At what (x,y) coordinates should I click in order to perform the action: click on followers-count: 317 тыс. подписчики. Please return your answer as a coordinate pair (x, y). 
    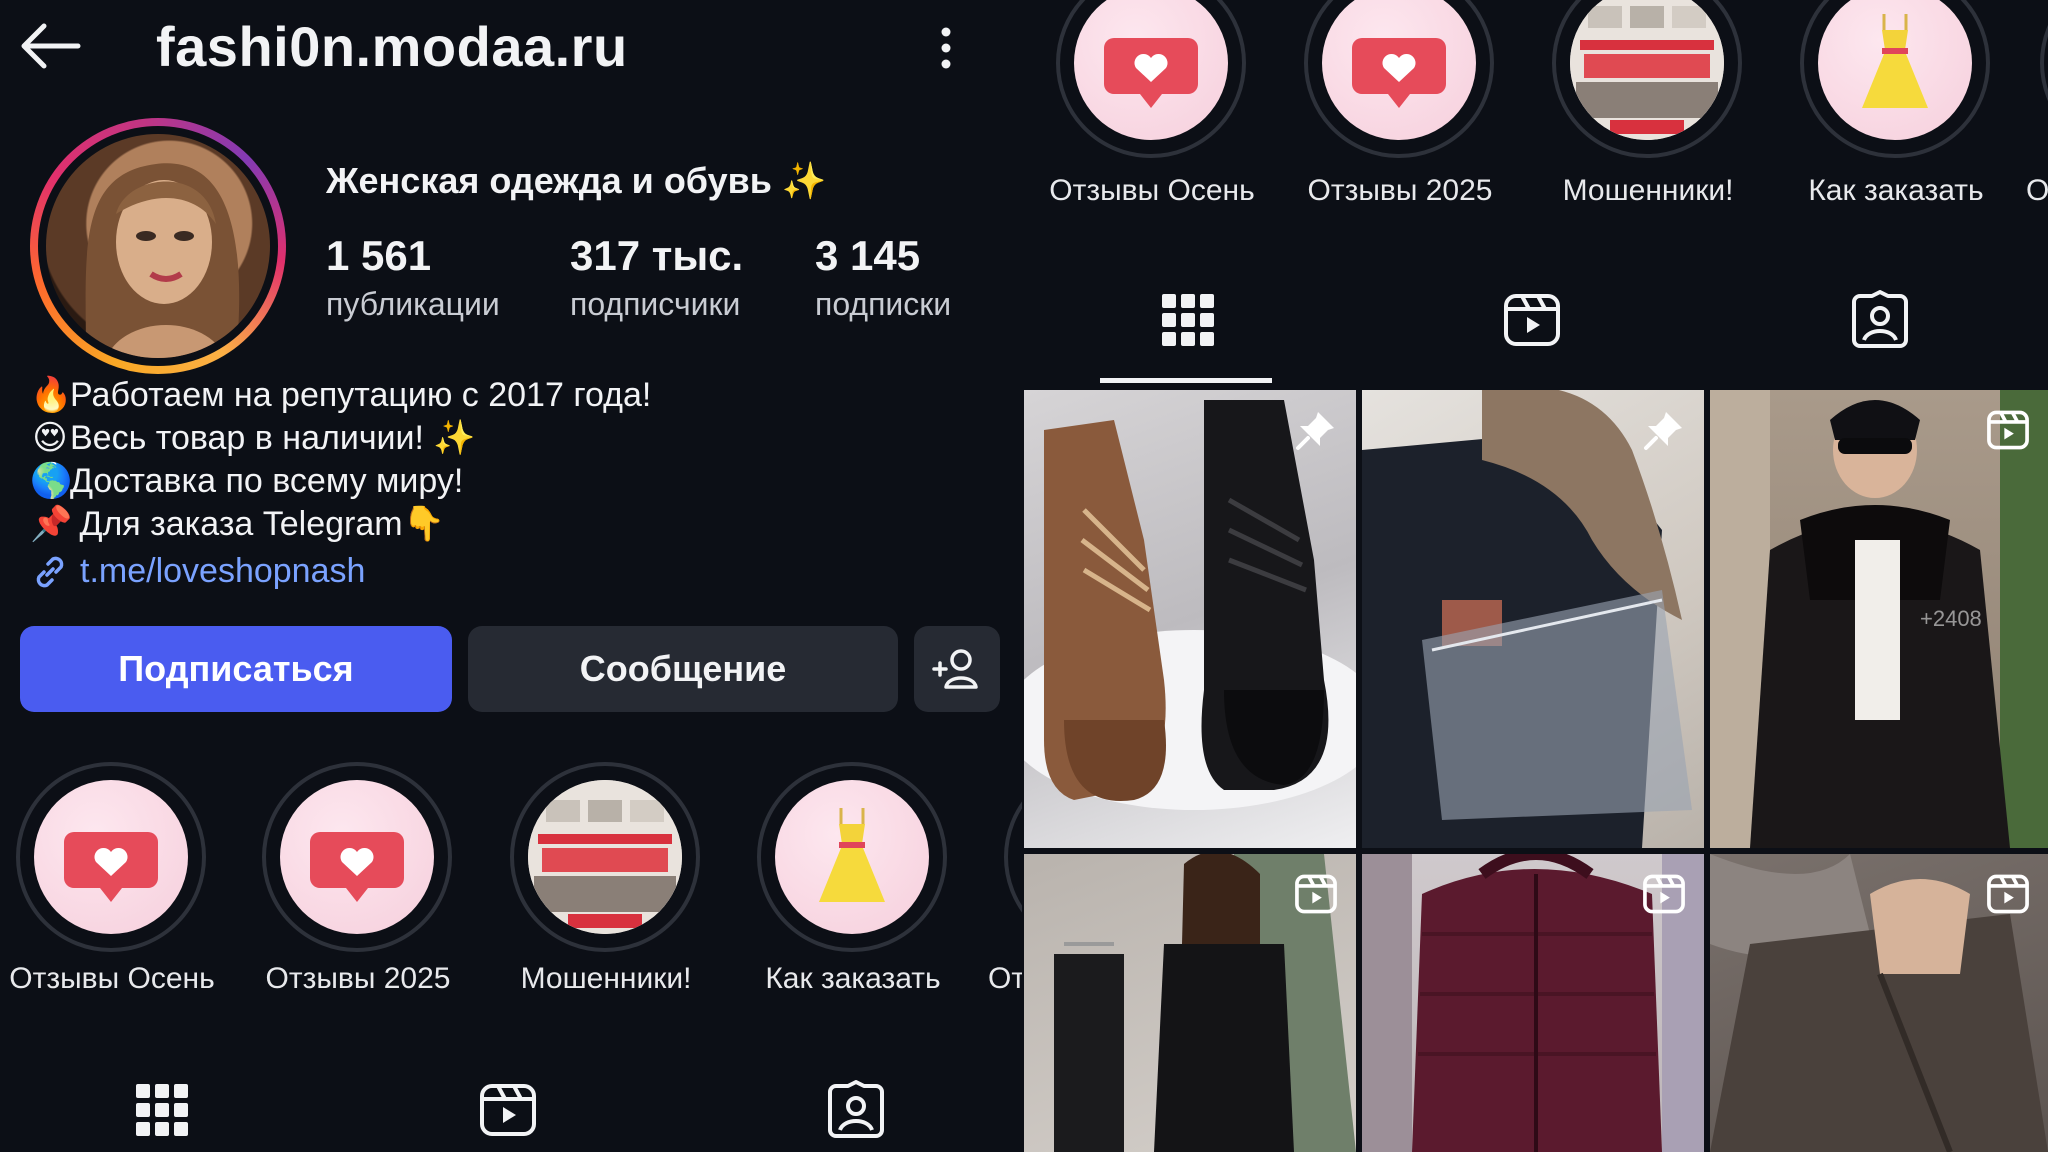
    Looking at the image, I should click on (656, 277).